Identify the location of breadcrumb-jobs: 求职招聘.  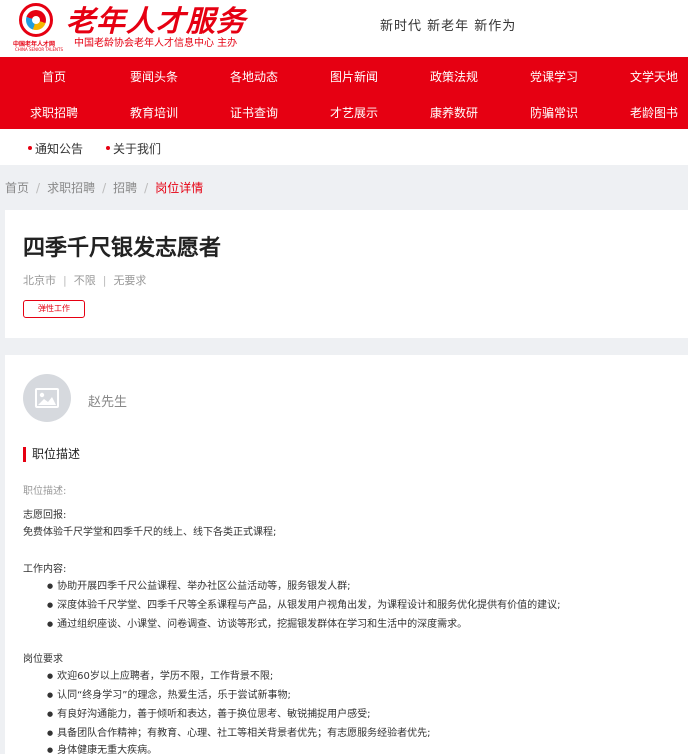
(71, 188).